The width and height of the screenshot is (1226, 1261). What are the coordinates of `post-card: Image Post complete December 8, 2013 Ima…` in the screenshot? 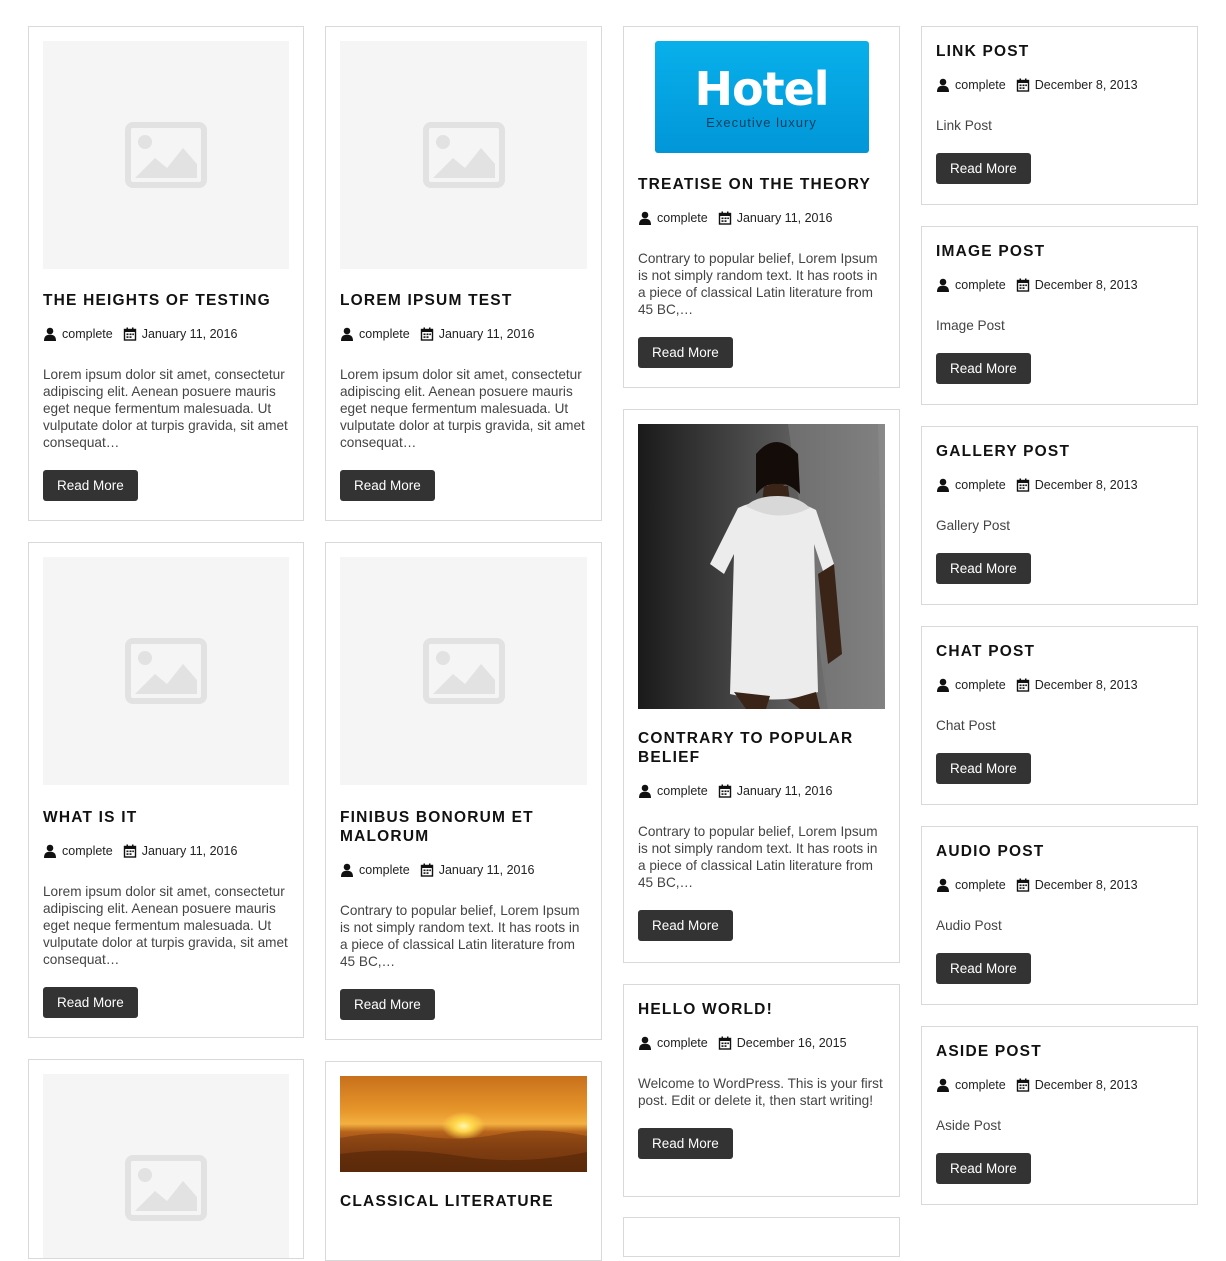 It's located at (1059, 315).